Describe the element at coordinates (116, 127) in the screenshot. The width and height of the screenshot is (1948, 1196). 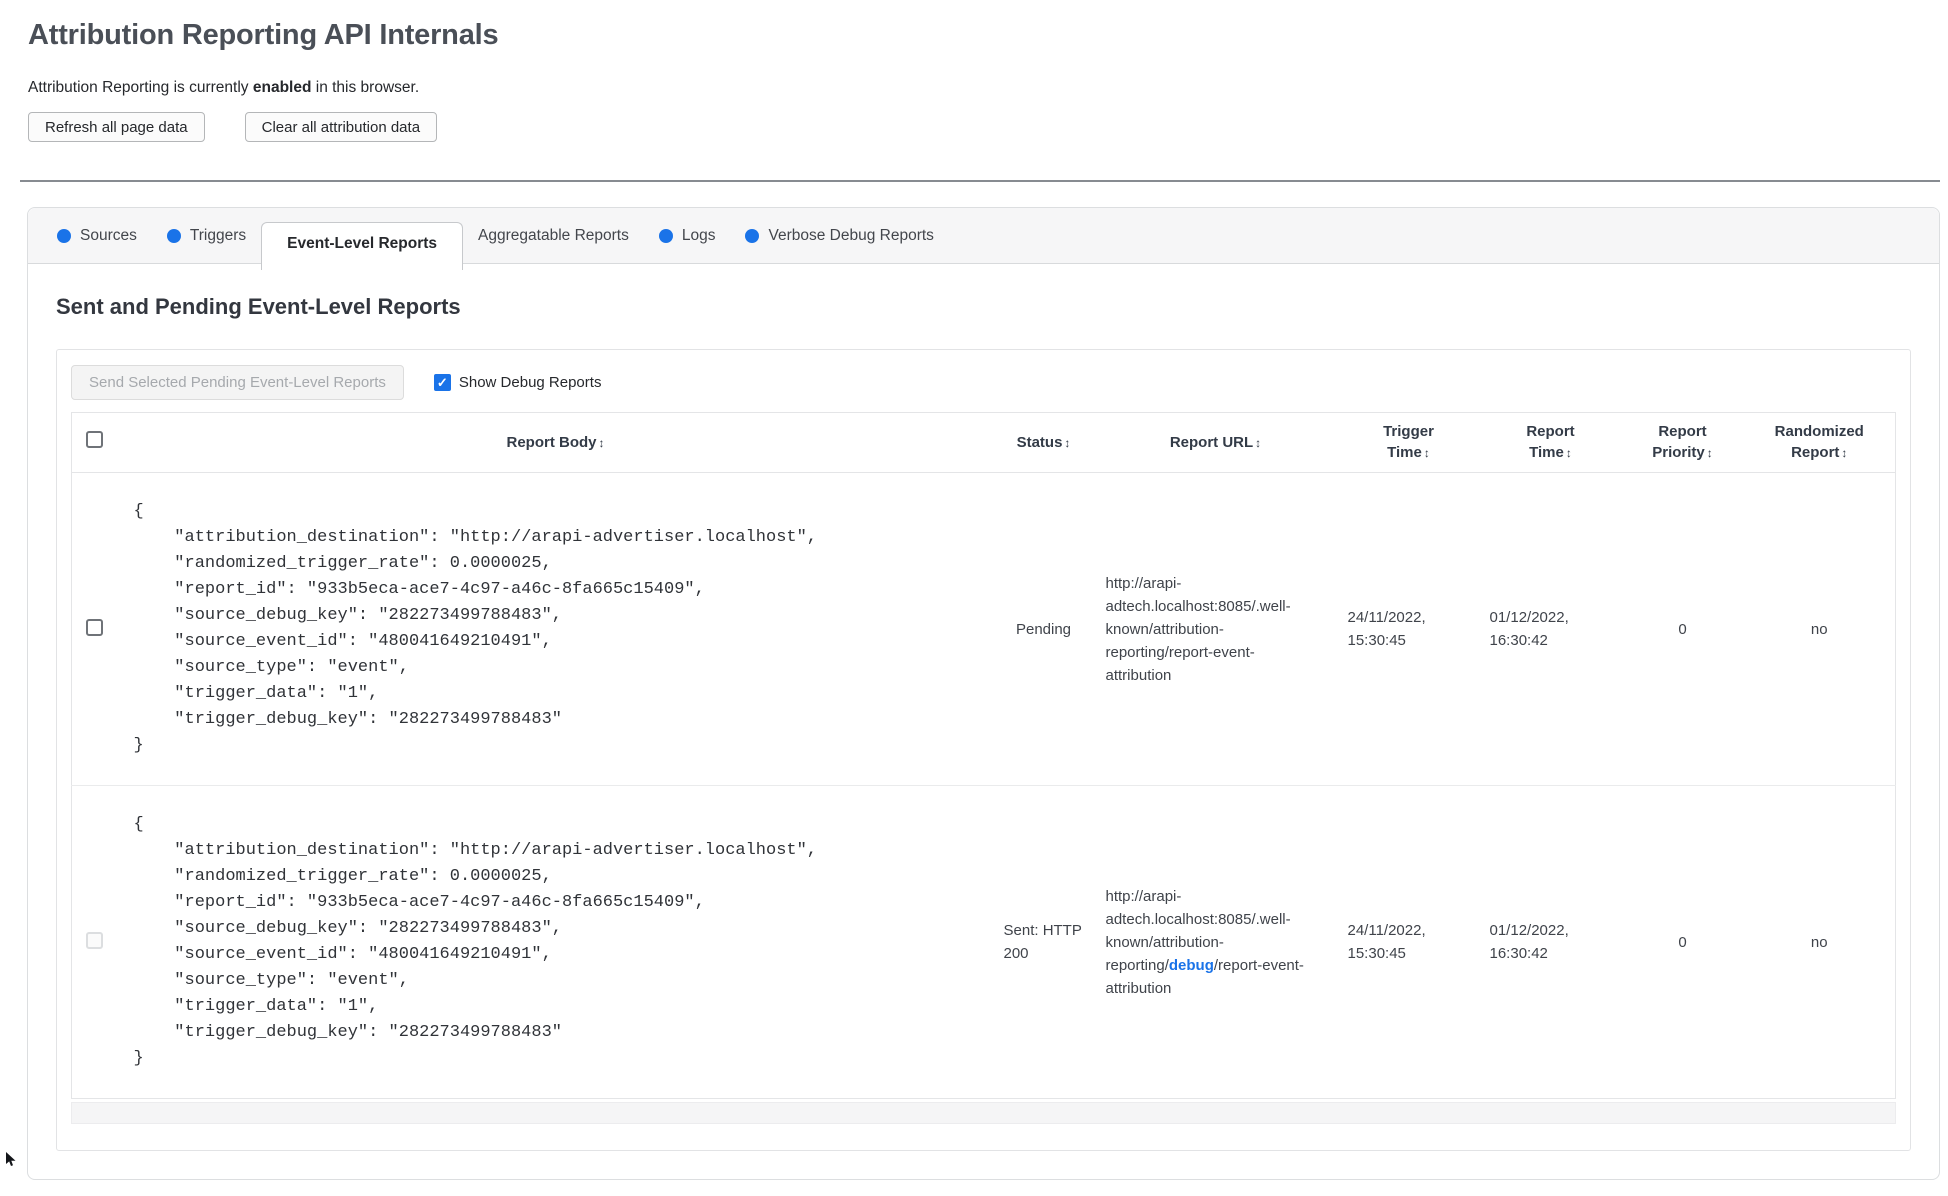
I see `refresh-all-page-data-button: Refresh all page data` at that location.